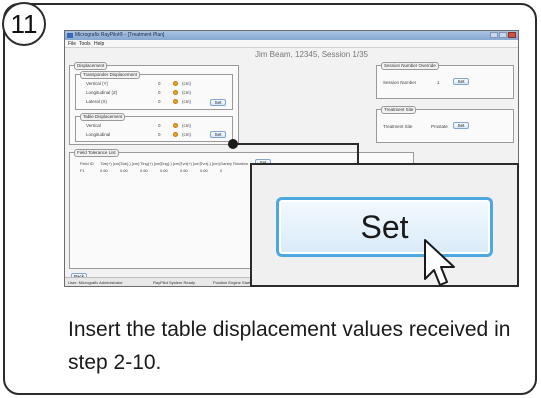  I want to click on menu-bar: File Tools Help, so click(291, 44).